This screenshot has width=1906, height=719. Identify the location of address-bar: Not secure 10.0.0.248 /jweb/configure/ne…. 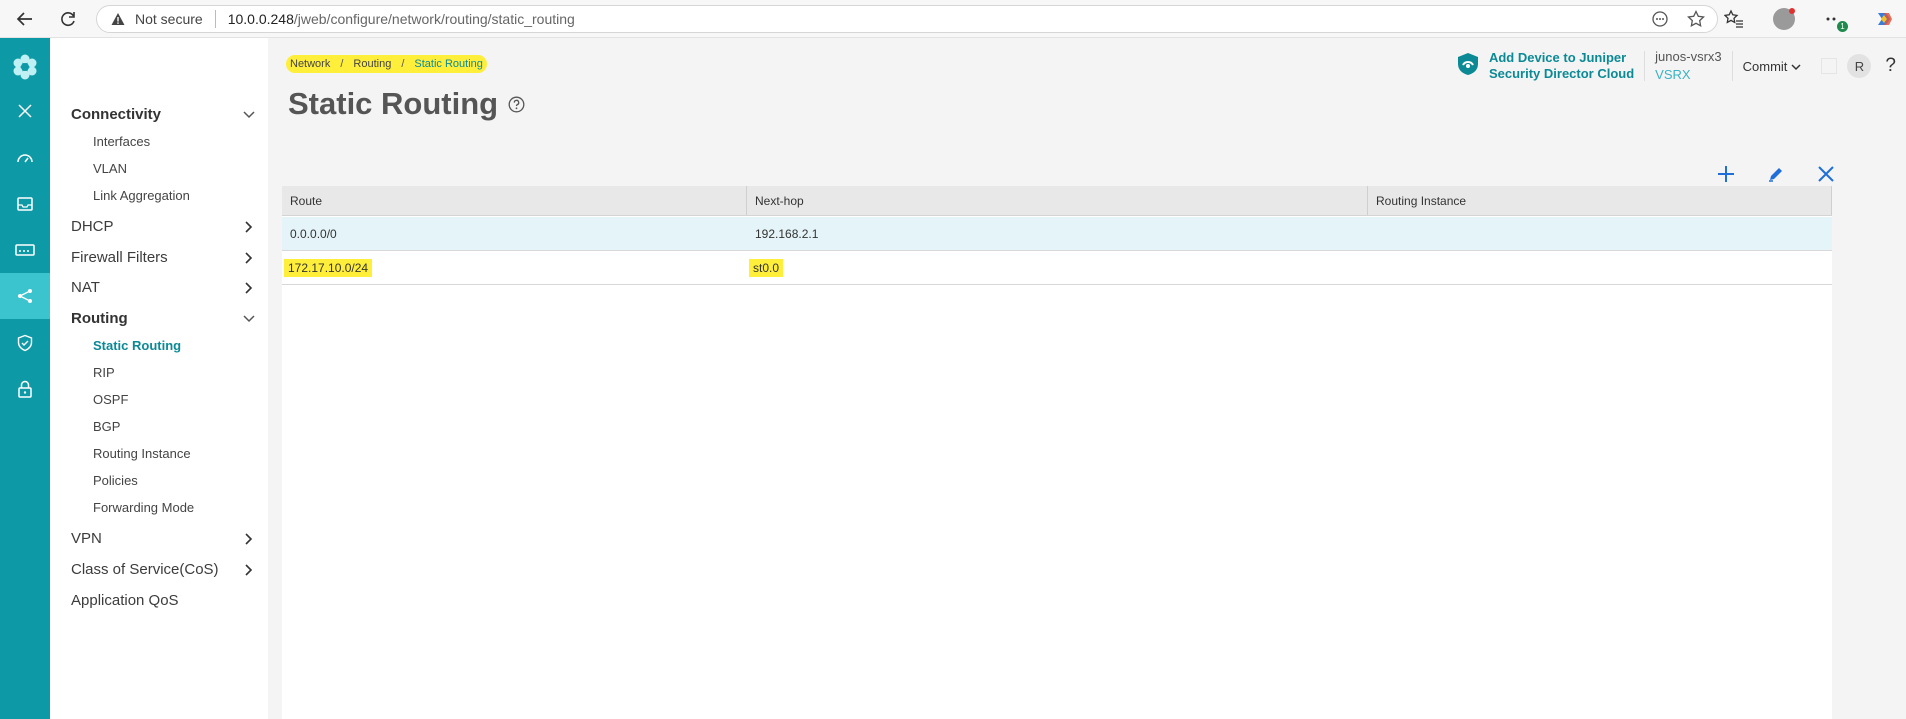
(907, 19).